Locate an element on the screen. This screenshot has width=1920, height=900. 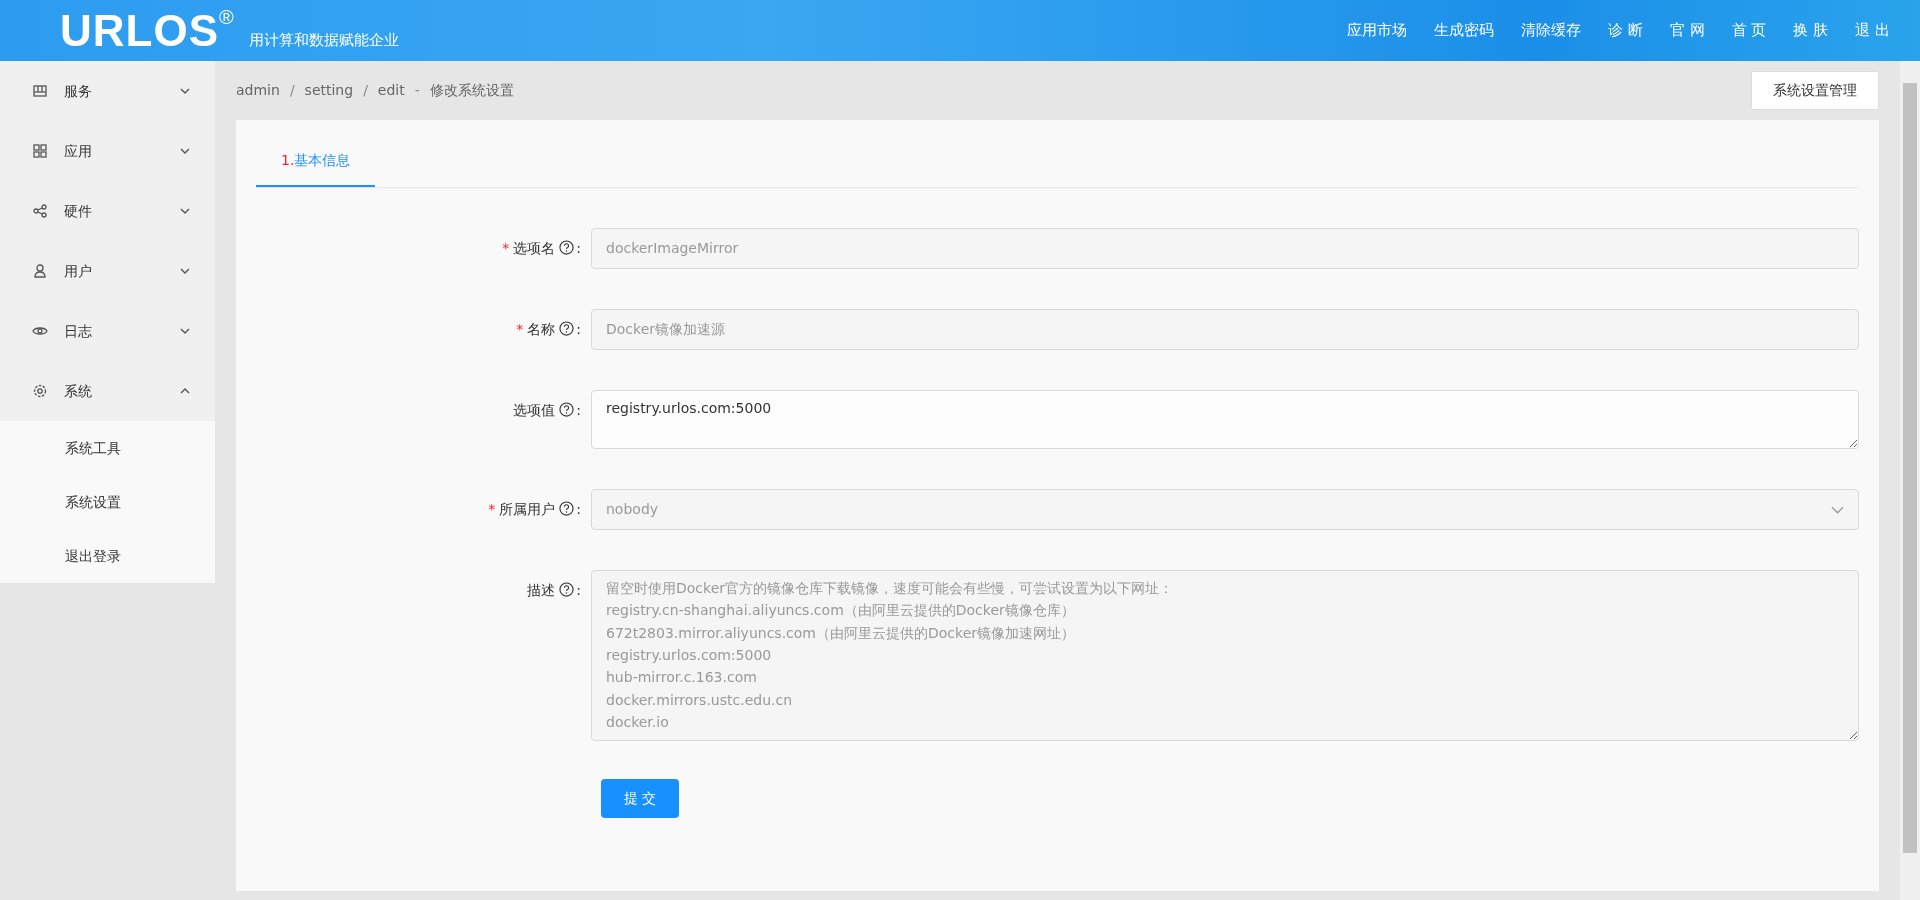
tagline: 用计算和数据赋能企业 is located at coordinates (323, 41).